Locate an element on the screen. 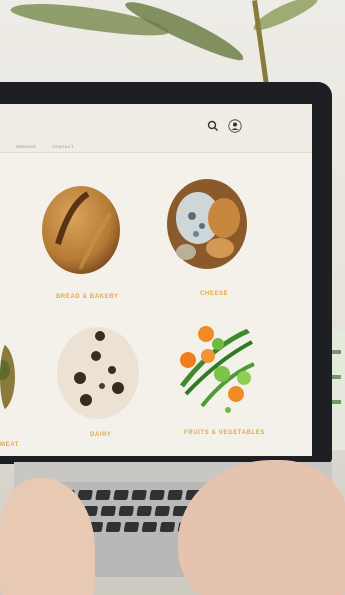 The height and width of the screenshot is (595, 345). tile-caption-partial: MEAT is located at coordinates (9, 445).